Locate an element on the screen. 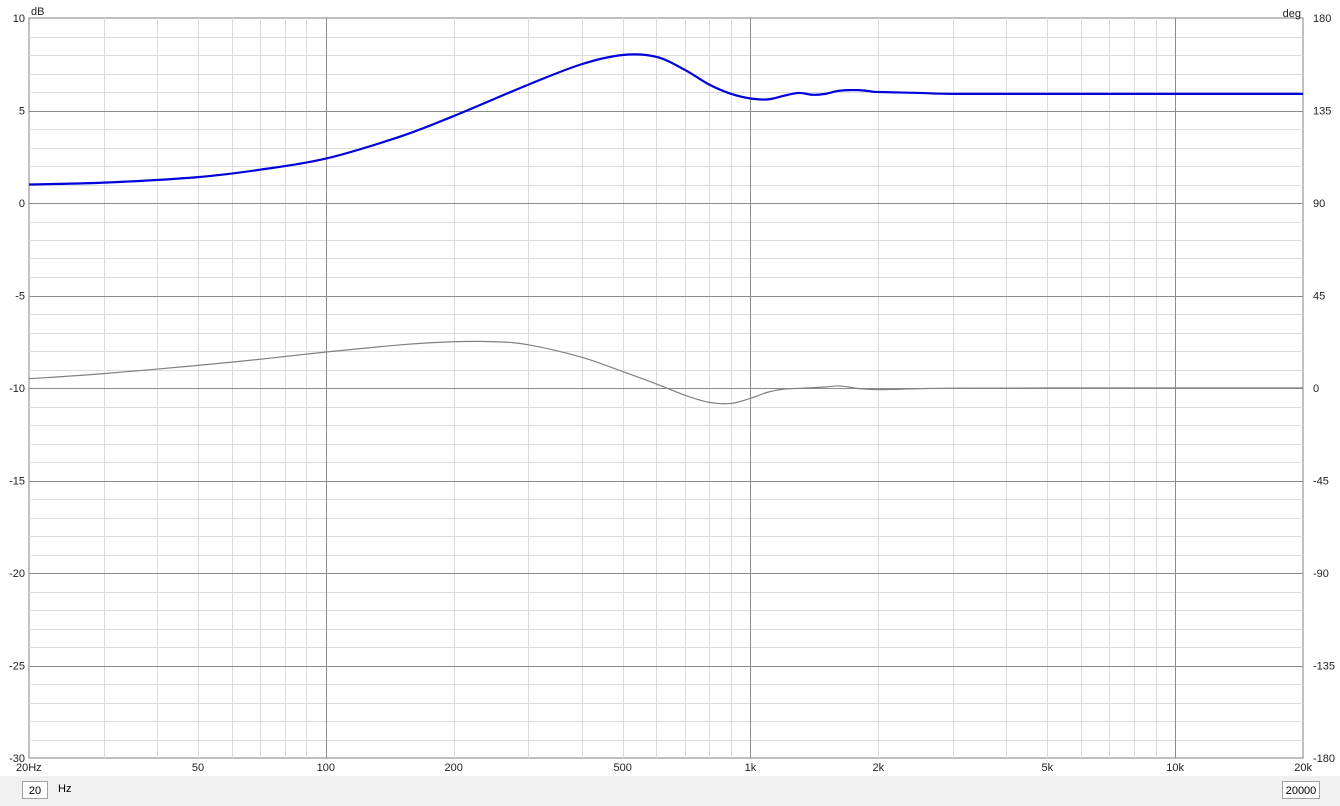  x-tick-label: 20k is located at coordinates (1303, 768).